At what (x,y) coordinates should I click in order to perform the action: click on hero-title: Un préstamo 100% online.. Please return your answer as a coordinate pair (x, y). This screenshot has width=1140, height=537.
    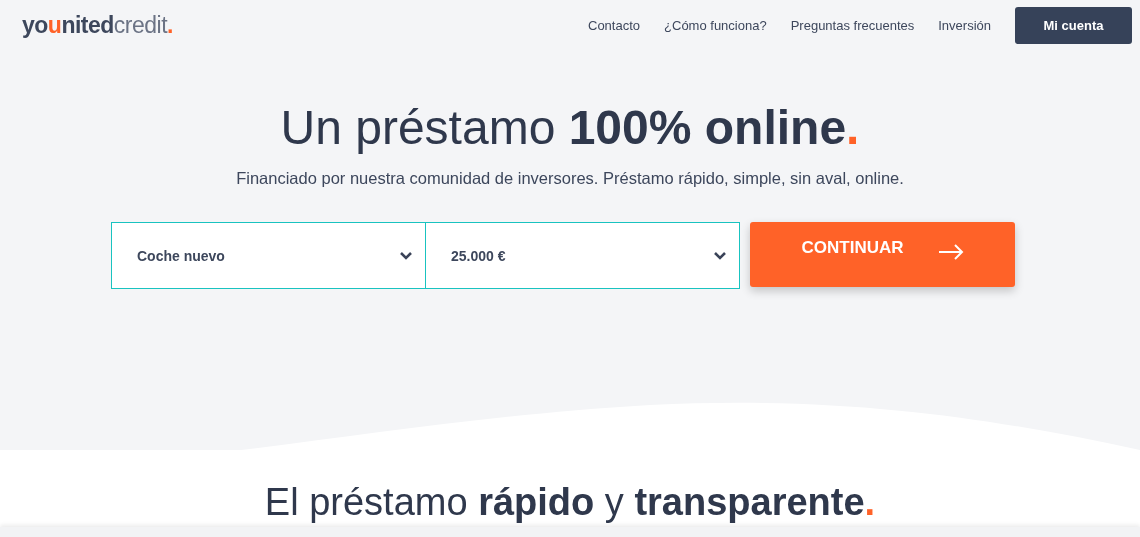
    Looking at the image, I should click on (570, 127).